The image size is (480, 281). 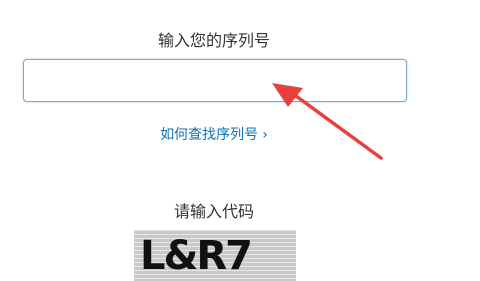 I want to click on find-serial-link: 如何查找序列号 ›, so click(x=214, y=134).